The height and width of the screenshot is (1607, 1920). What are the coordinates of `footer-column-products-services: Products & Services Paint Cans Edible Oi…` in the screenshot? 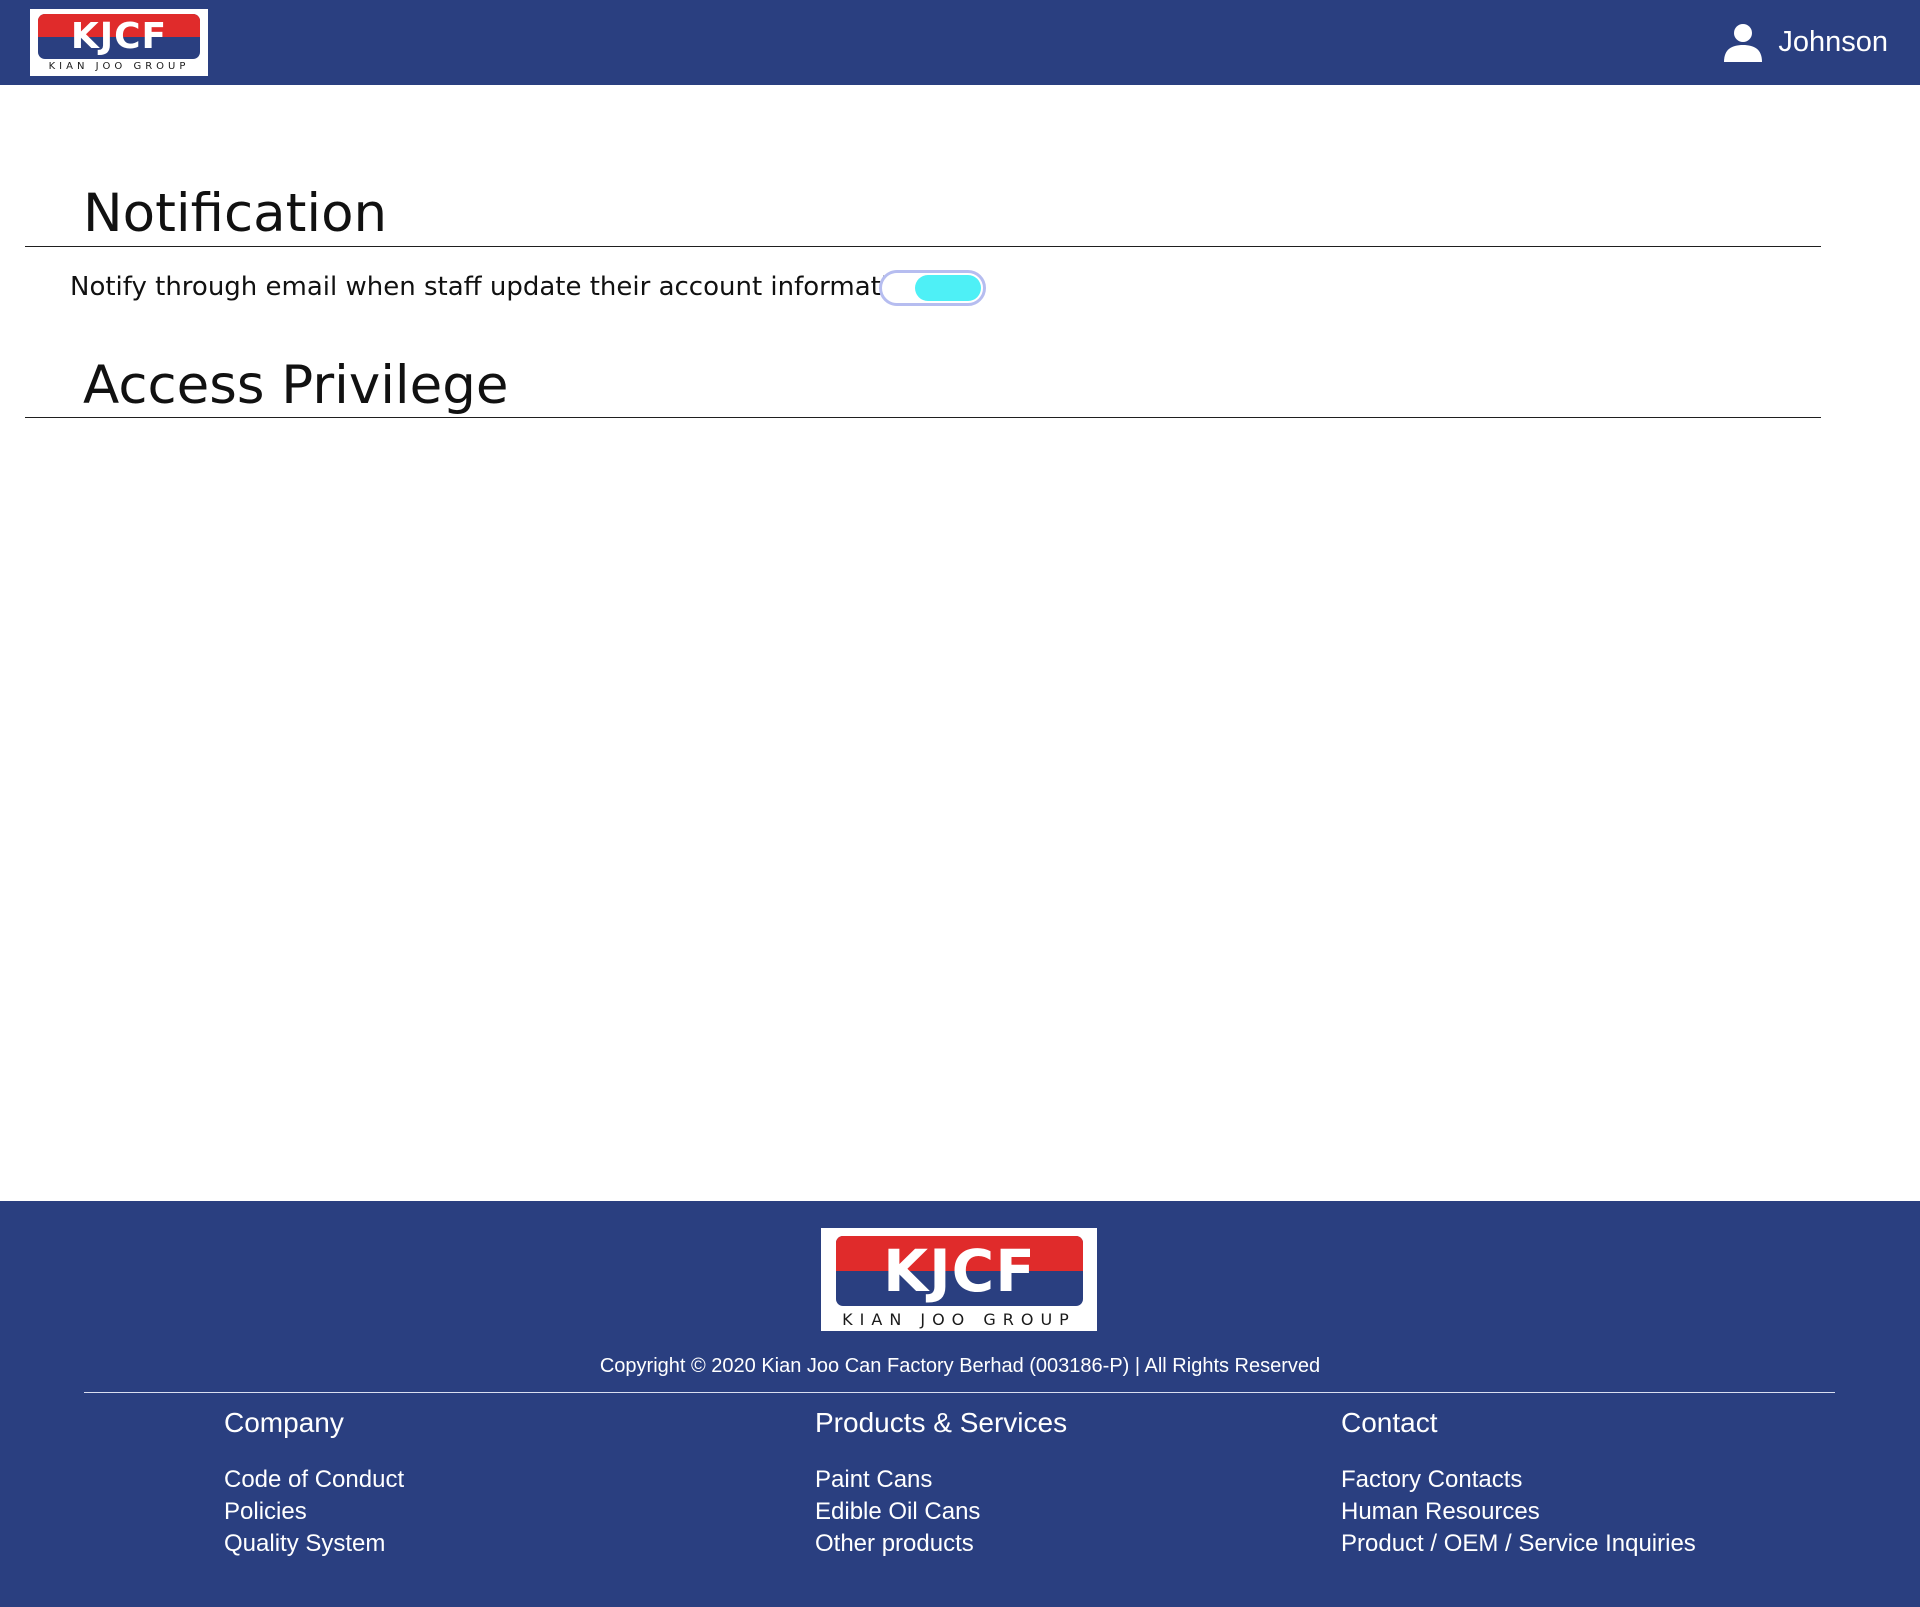 It's located at (941, 1483).